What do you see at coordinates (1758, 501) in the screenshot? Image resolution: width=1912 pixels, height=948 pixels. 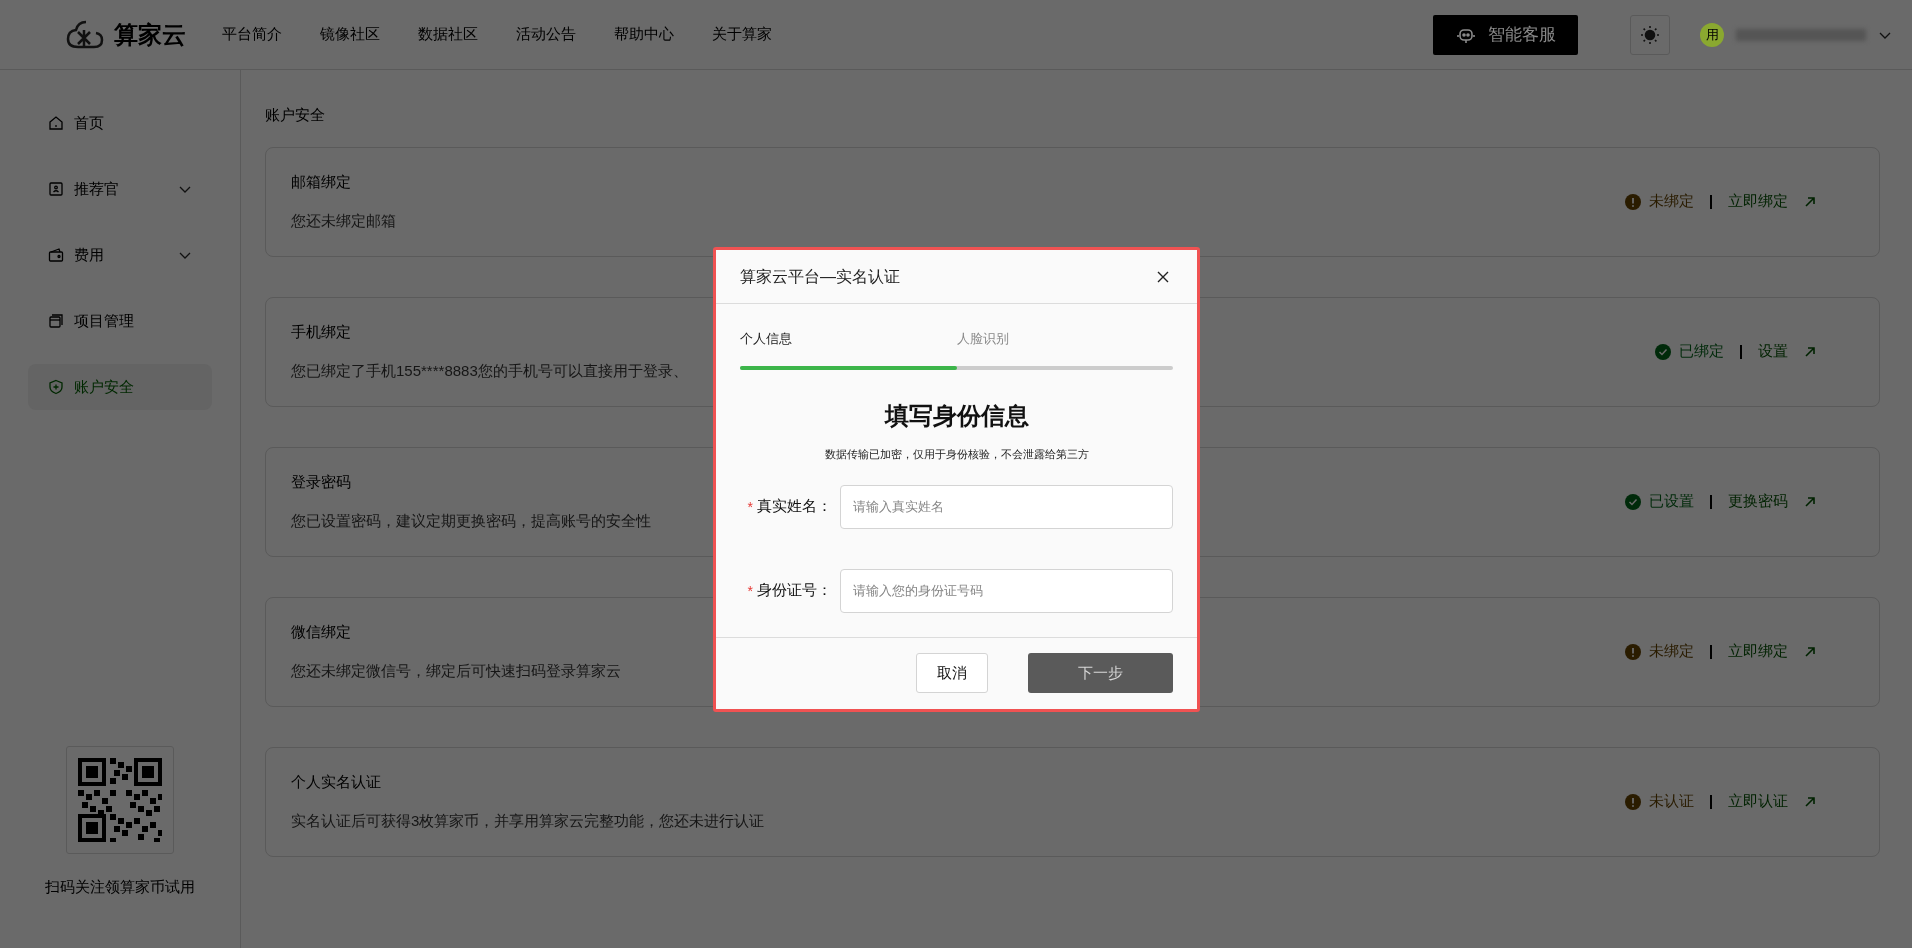 I see `action-link: 更换密码` at bounding box center [1758, 501].